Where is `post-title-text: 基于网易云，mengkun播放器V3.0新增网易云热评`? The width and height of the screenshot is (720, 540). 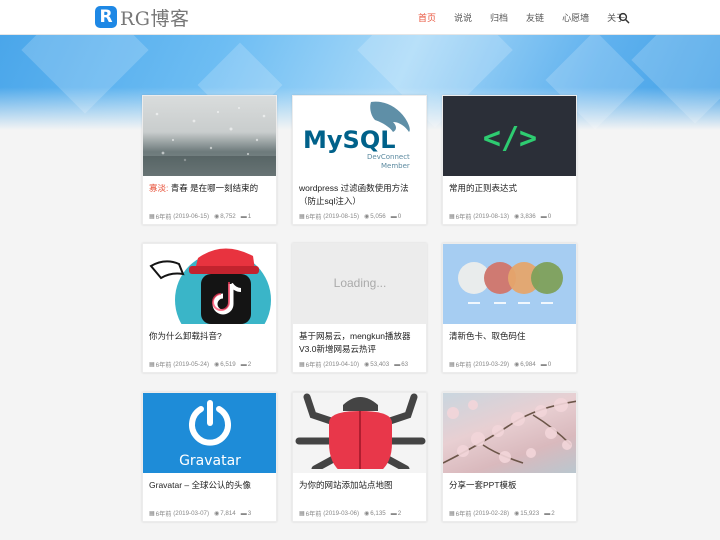
post-title-text: 基于网易云，mengkun播放器V3.0新增网易云热评 is located at coordinates (355, 342).